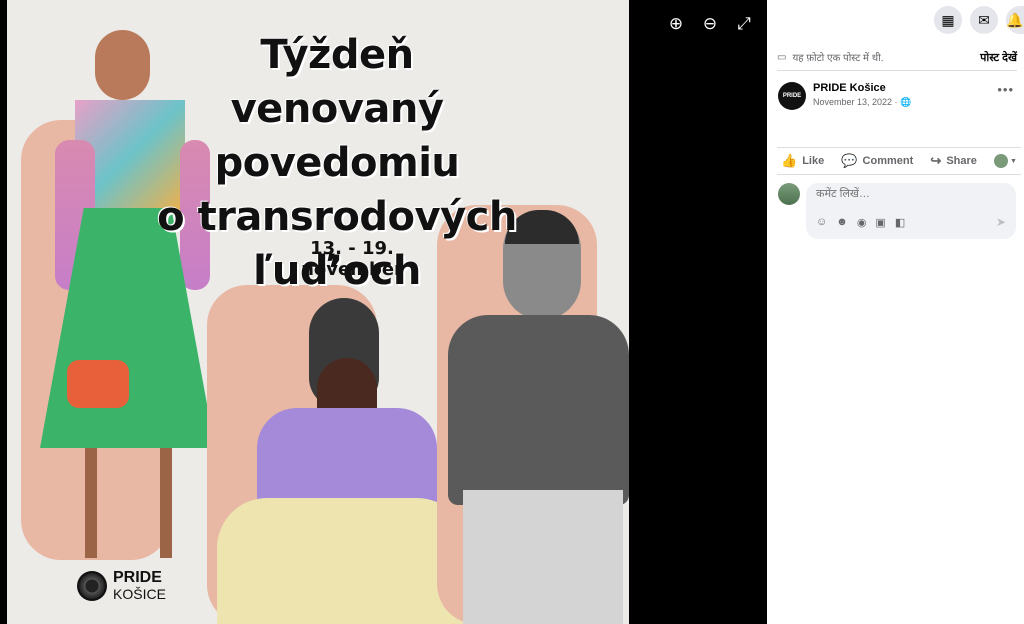 The image size is (1024, 624). Describe the element at coordinates (880, 222) in the screenshot. I see `gif-icon: ▣` at that location.